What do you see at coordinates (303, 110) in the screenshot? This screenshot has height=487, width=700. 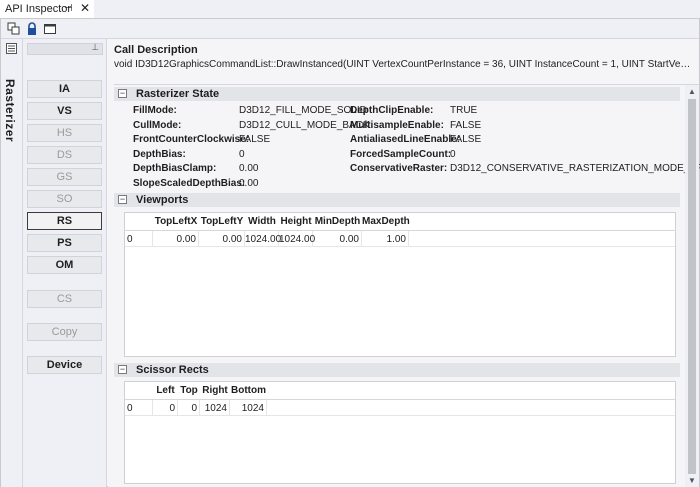 I see `prop-value: D3D12_FILL_MODE_SOLID` at bounding box center [303, 110].